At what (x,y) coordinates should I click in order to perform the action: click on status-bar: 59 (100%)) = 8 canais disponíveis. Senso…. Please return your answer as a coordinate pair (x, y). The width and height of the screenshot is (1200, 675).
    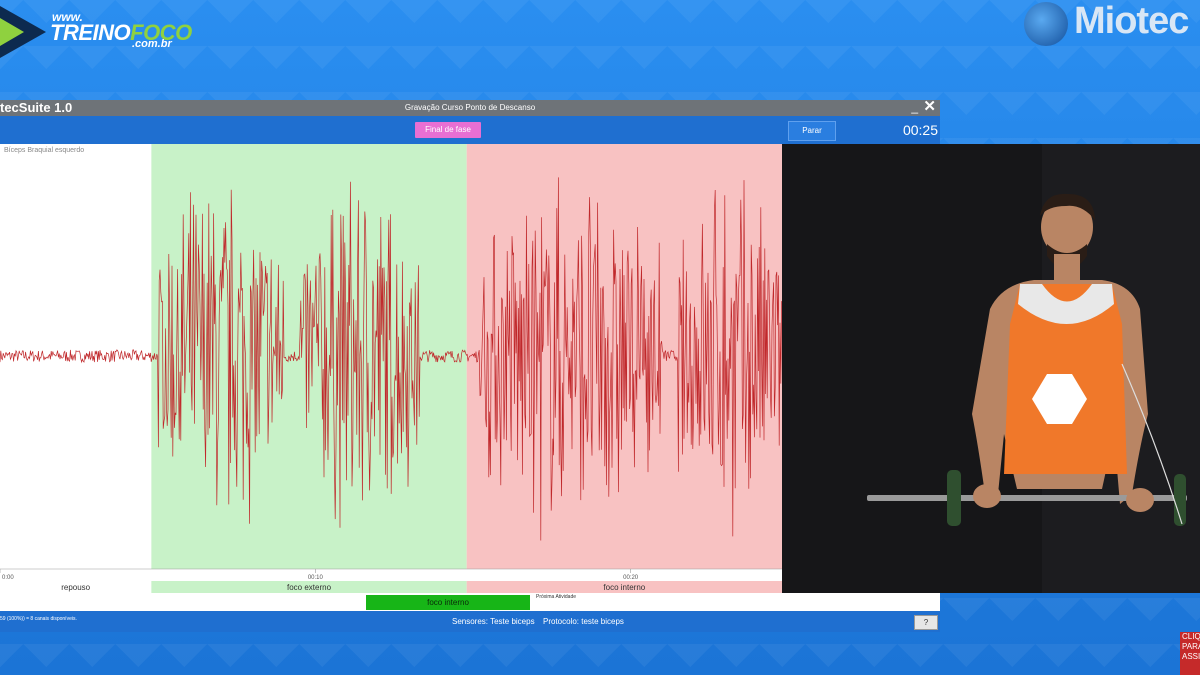
    Looking at the image, I should click on (470, 621).